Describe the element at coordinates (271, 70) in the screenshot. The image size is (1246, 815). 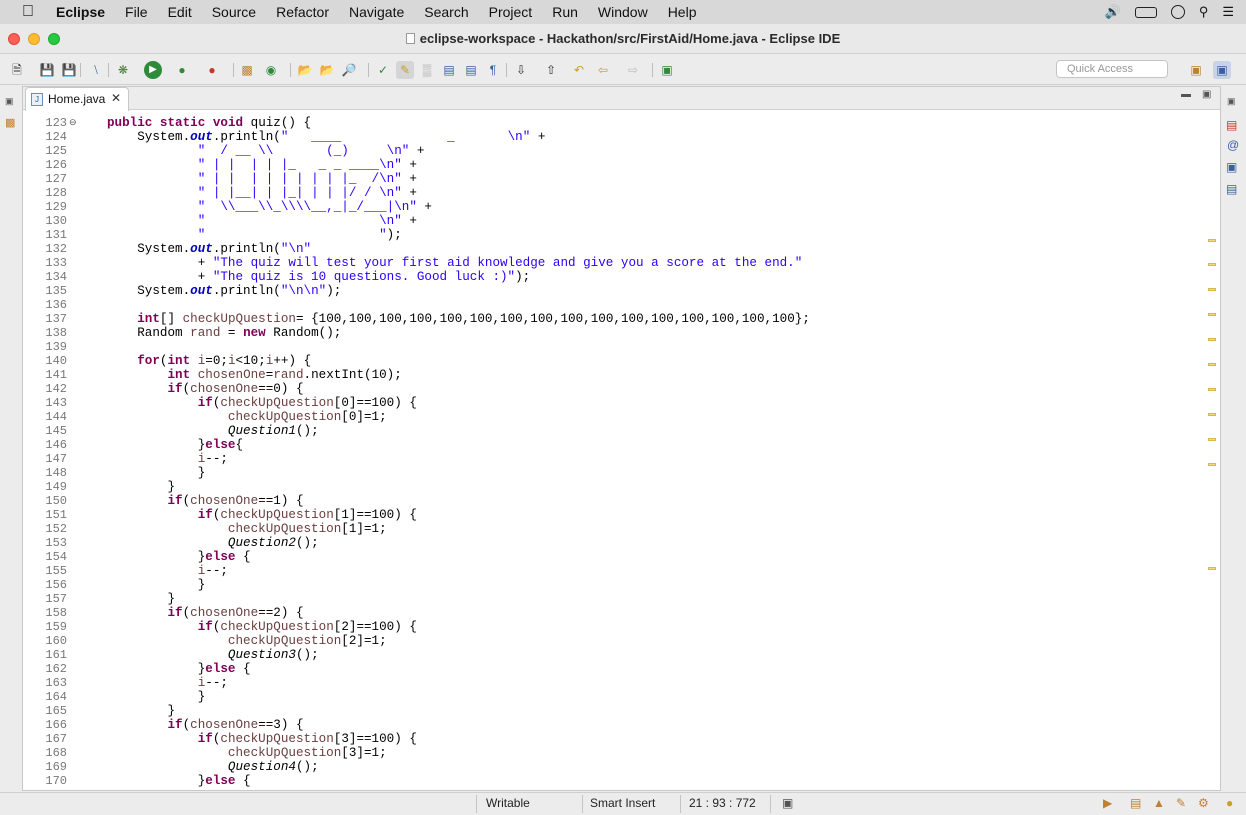
I see `new-java-class-icon: ◉` at that location.